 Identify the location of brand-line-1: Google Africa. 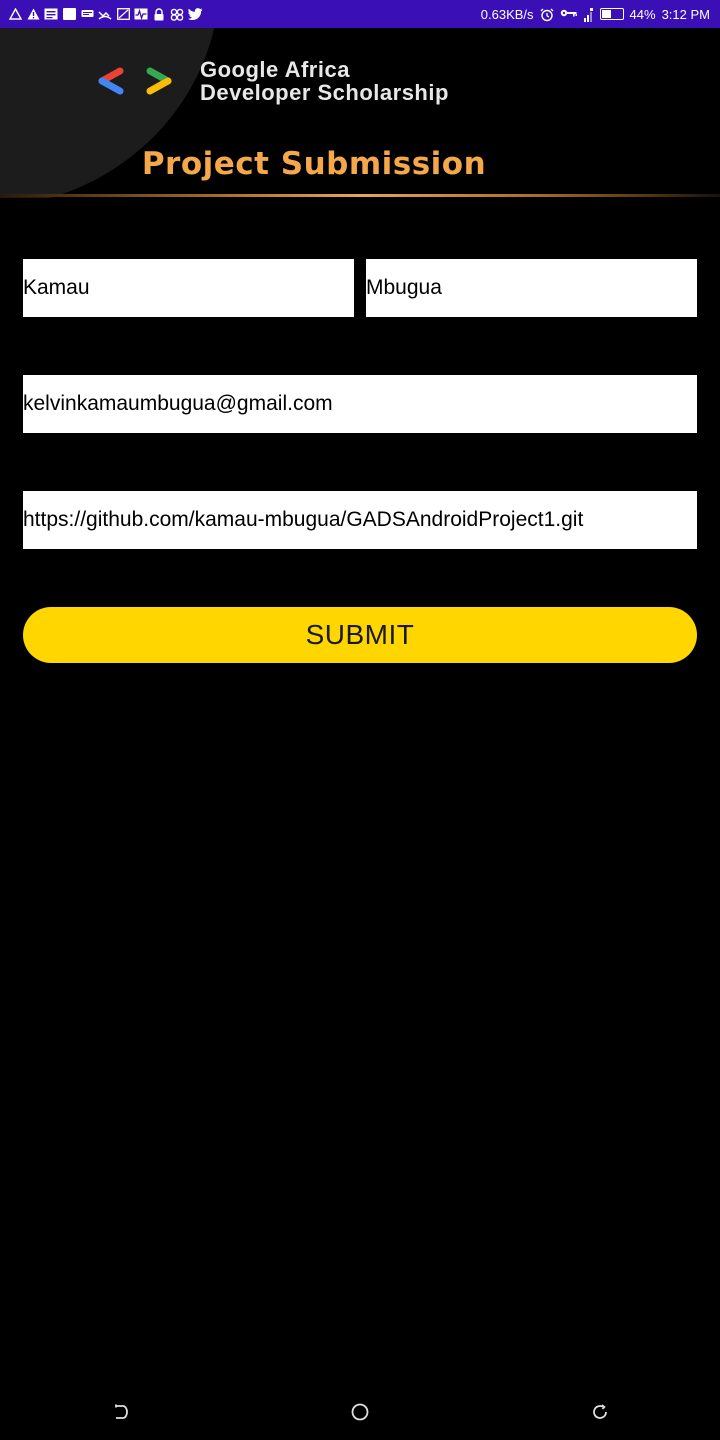
(275, 69).